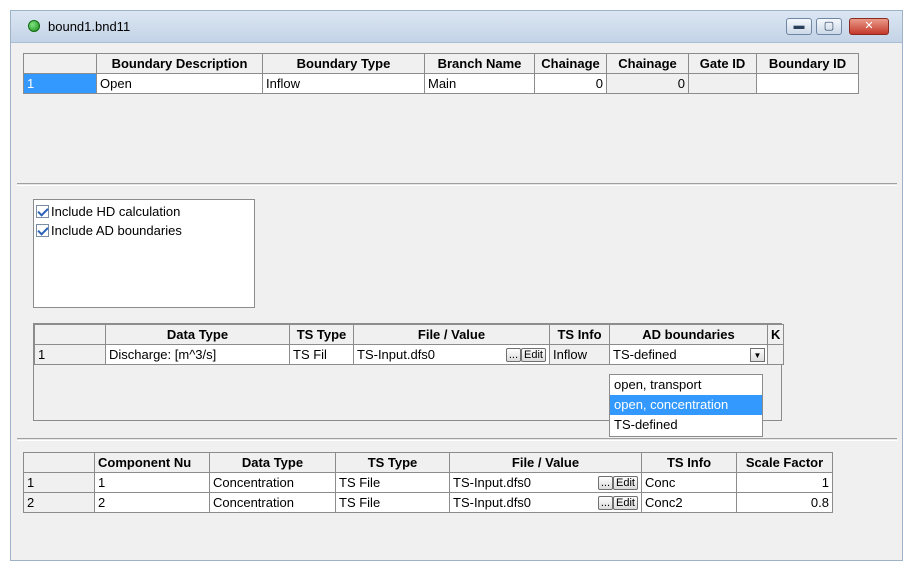  Describe the element at coordinates (688, 334) in the screenshot. I see `col-ad-boundaries: AD boundaries` at that location.